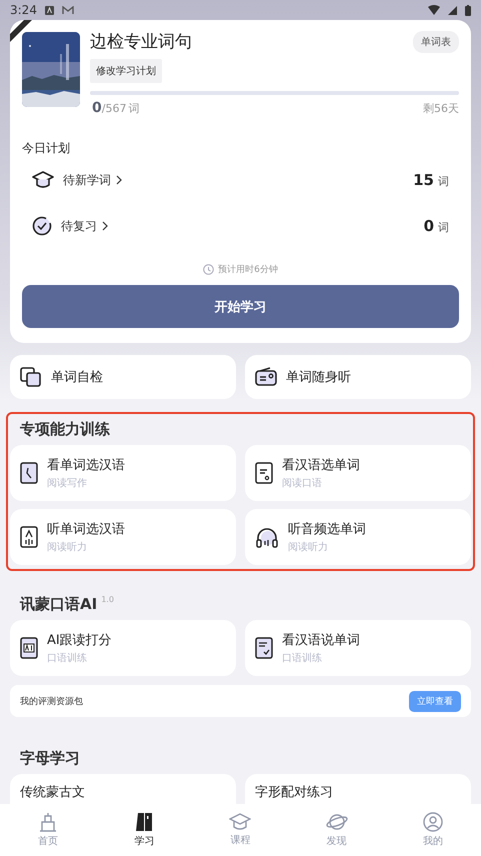 The height and width of the screenshot is (856, 481). Describe the element at coordinates (436, 41) in the screenshot. I see `word-list-button: 单词表` at that location.